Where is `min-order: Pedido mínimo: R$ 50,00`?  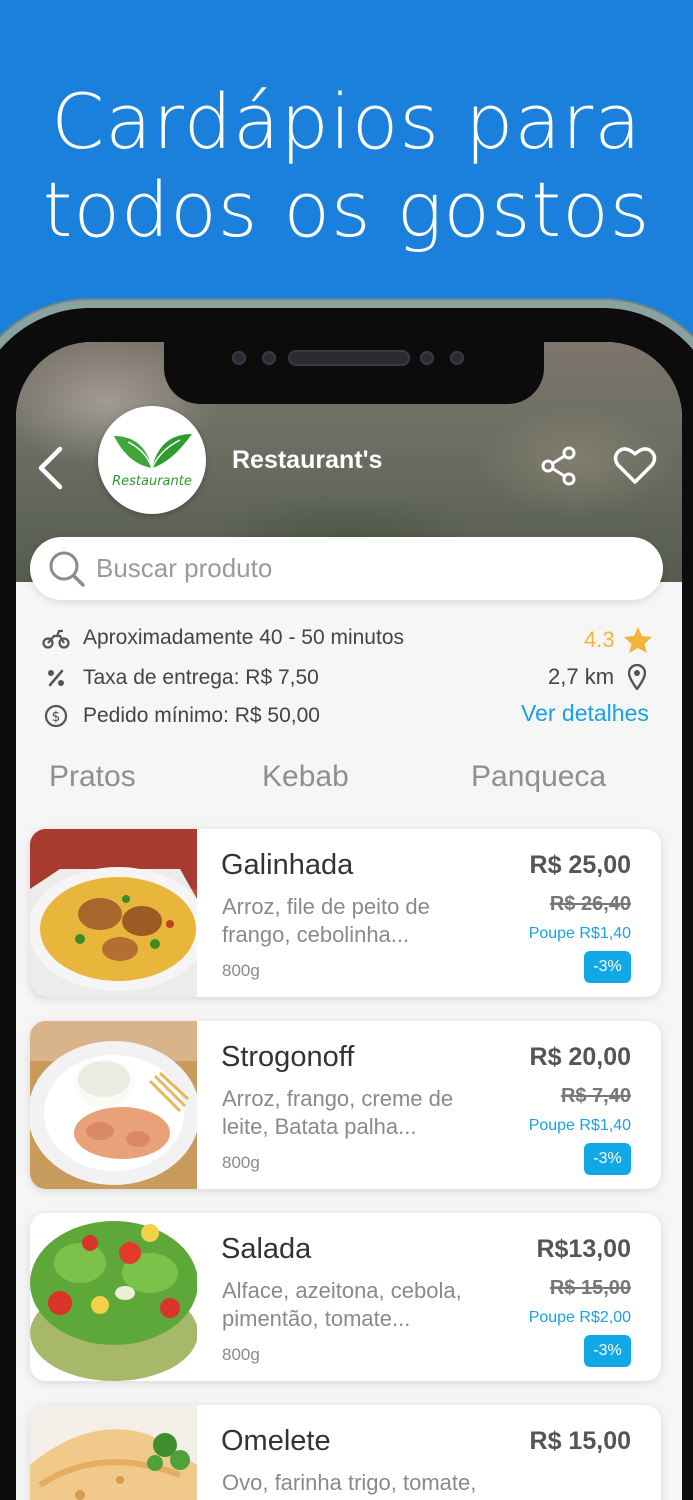 min-order: Pedido mínimo: R$ 50,00 is located at coordinates (201, 715).